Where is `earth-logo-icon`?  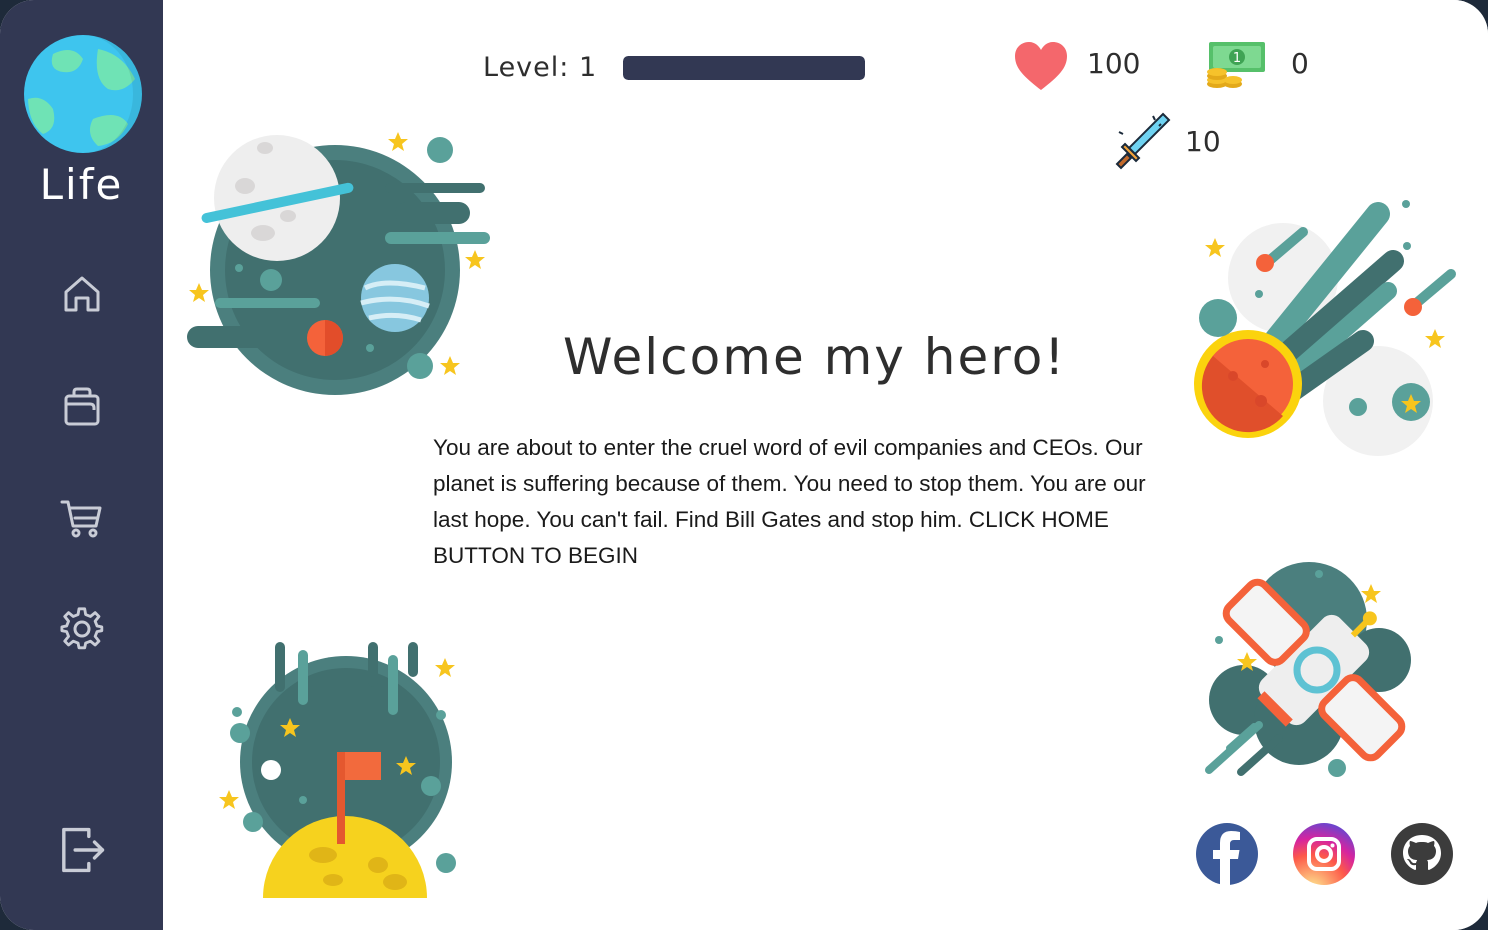
earth-logo-icon is located at coordinates (83, 94).